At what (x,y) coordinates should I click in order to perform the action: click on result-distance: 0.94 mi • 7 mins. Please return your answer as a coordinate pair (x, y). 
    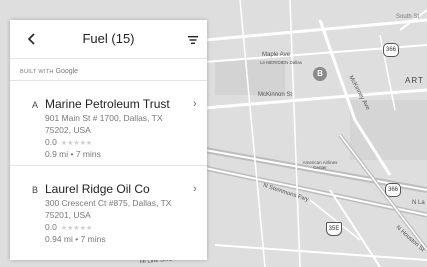
    Looking at the image, I should click on (75, 239).